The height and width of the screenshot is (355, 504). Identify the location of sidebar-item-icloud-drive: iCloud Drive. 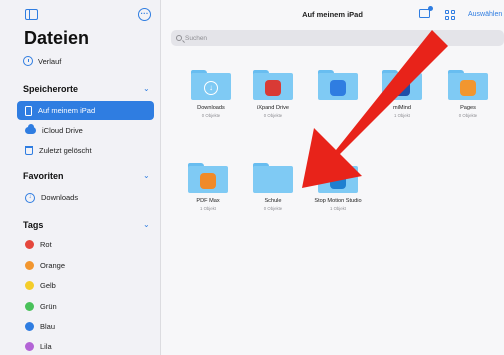
(85, 130).